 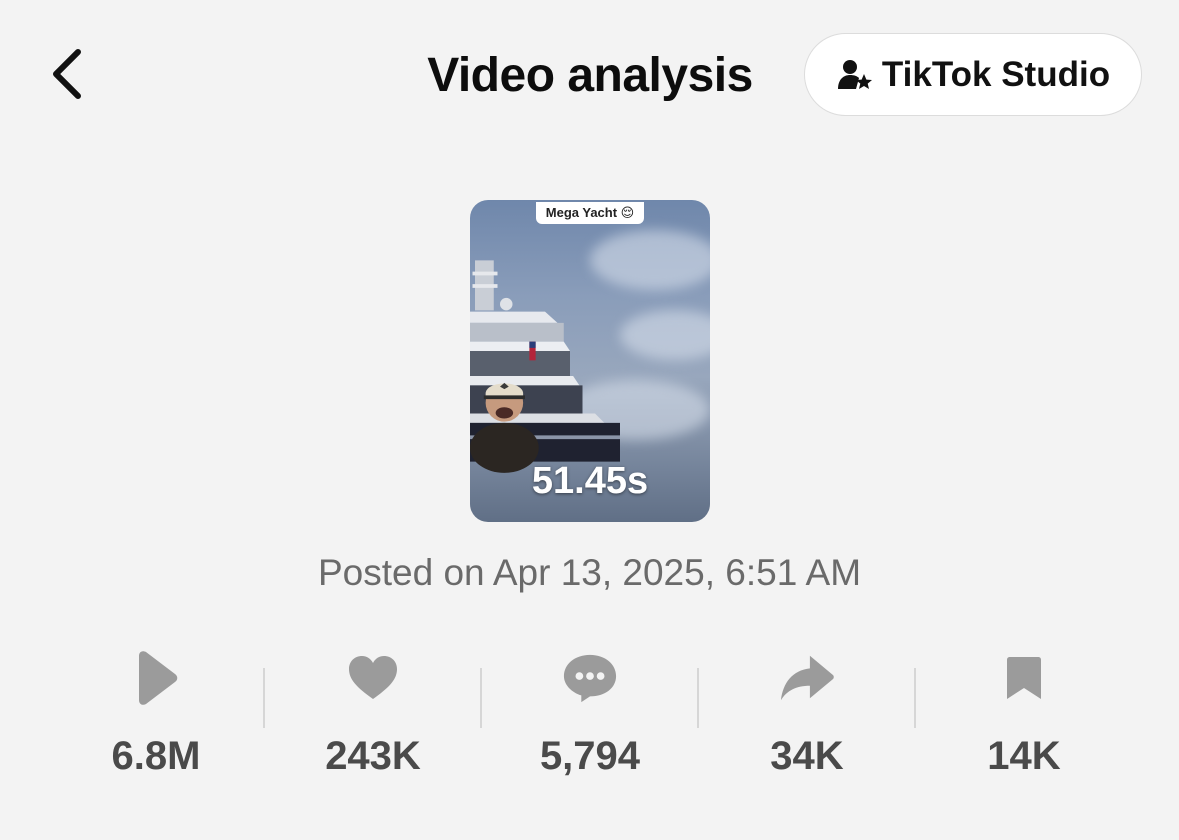 I want to click on share-icon, so click(x=807, y=678).